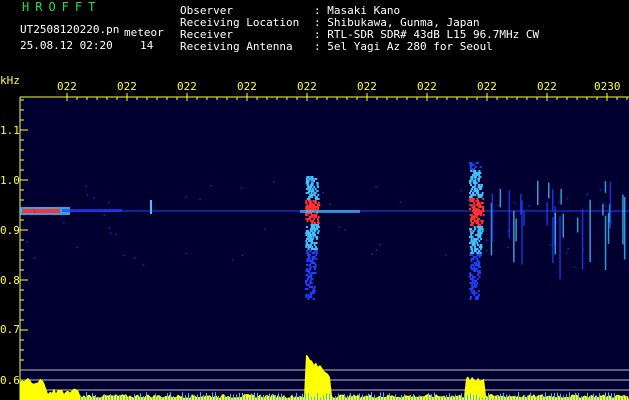 This screenshot has width=629, height=400. What do you see at coordinates (605, 242) in the screenshot?
I see `noise-streak` at bounding box center [605, 242].